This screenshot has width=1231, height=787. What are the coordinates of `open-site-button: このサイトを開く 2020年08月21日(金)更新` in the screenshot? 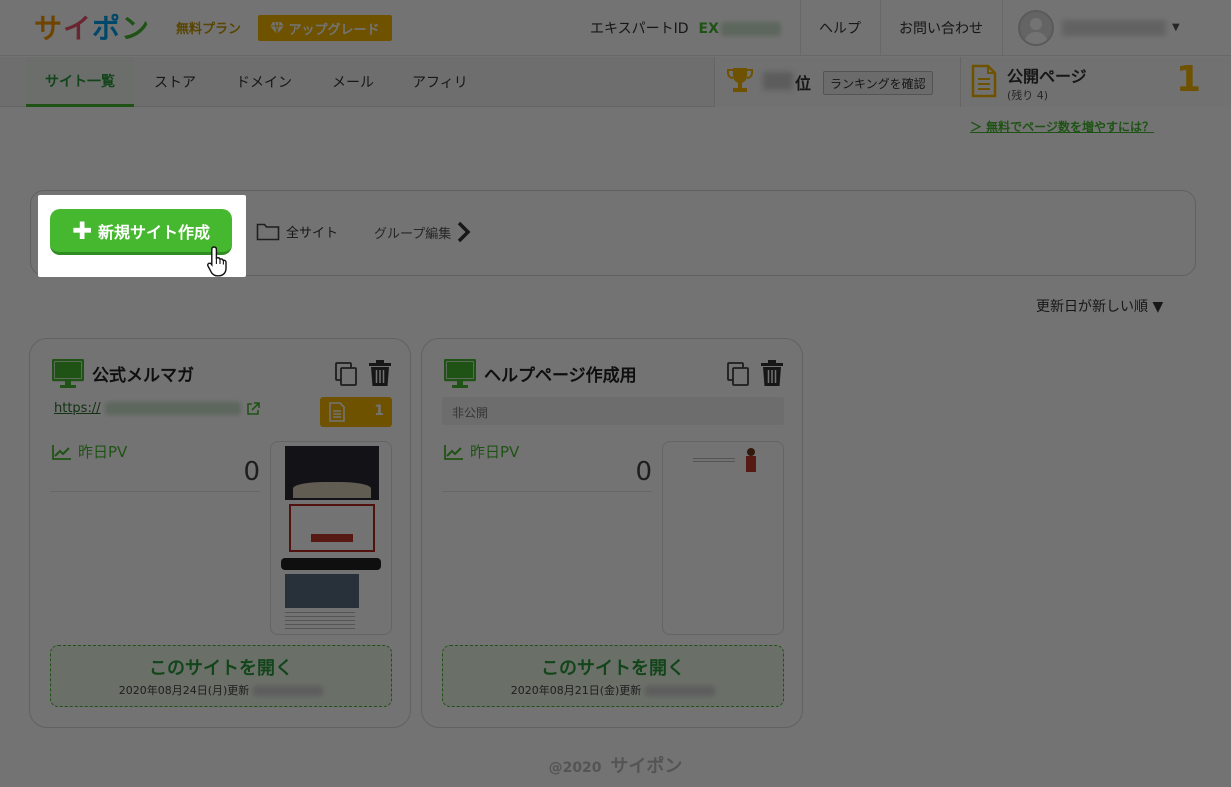 It's located at (613, 676).